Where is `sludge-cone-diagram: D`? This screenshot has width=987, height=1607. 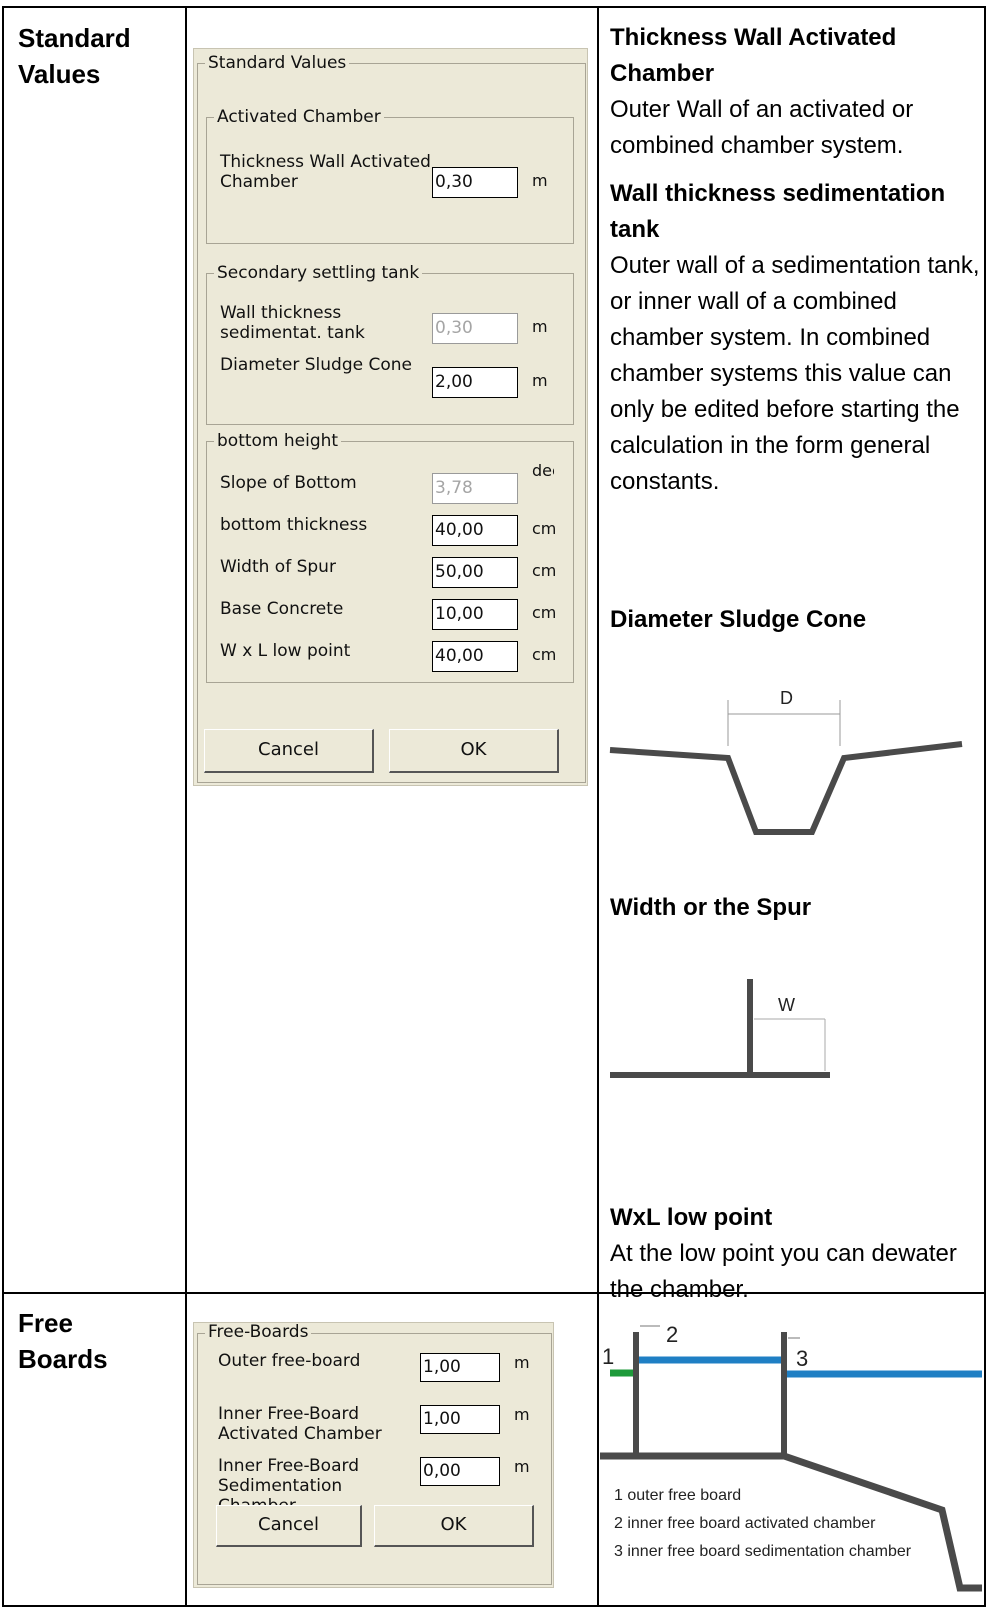
sludge-cone-diagram: D is located at coordinates (786, 761).